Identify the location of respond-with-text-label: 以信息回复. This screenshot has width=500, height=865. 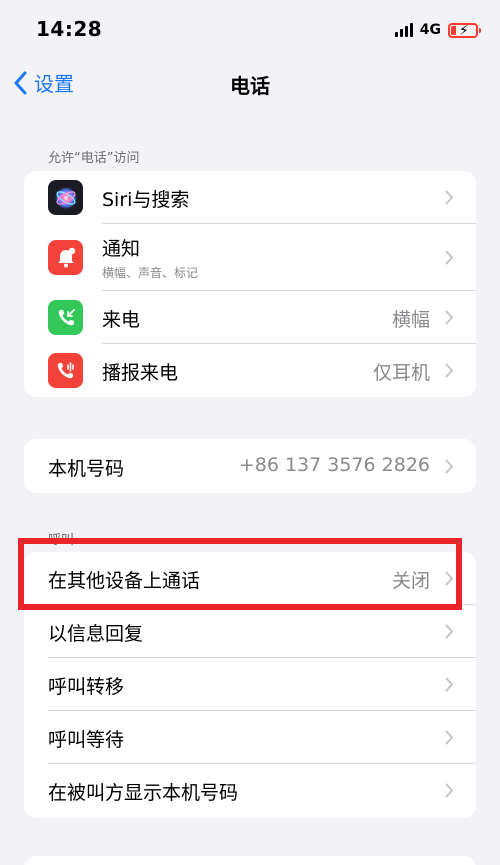
(96, 634).